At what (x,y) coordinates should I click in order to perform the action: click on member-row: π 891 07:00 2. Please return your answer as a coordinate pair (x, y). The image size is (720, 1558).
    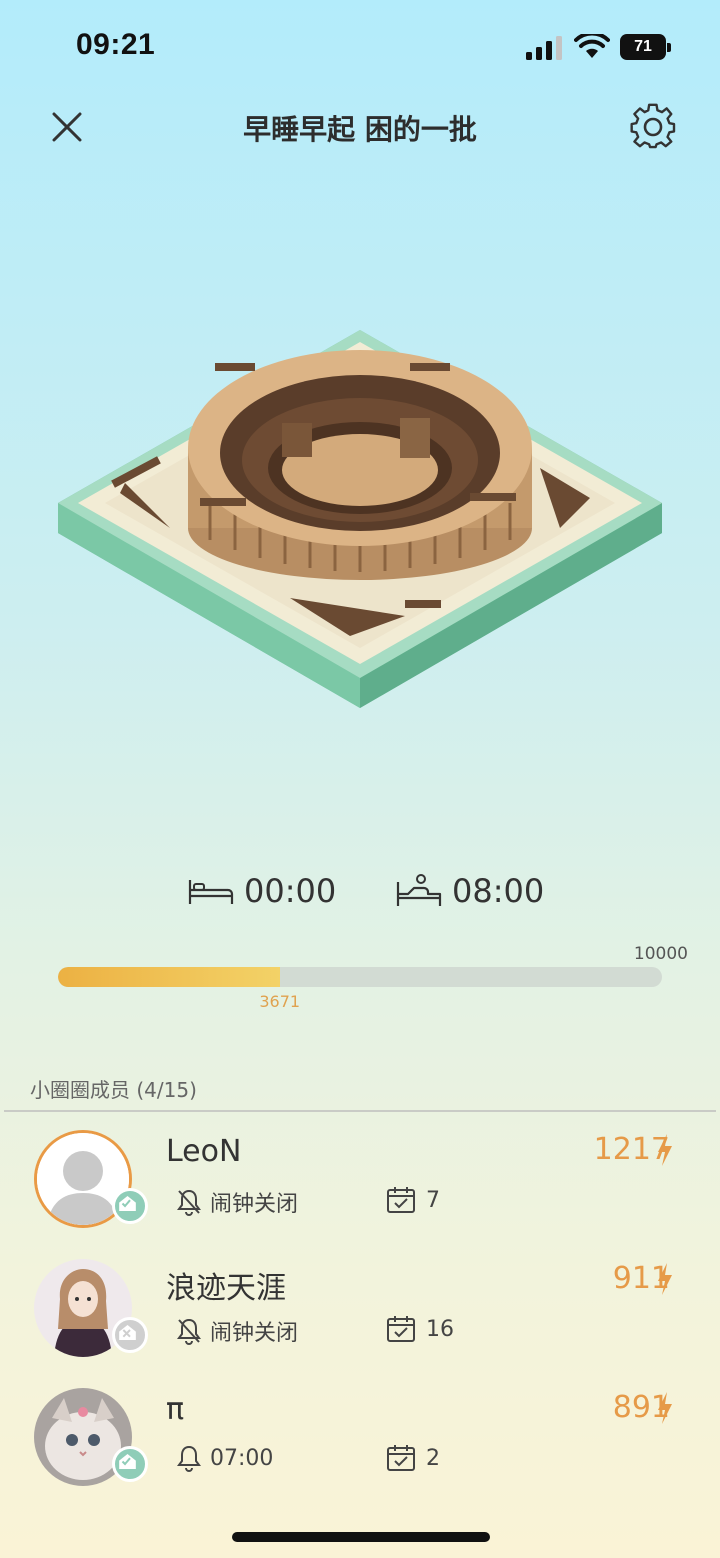
    Looking at the image, I should click on (360, 1448).